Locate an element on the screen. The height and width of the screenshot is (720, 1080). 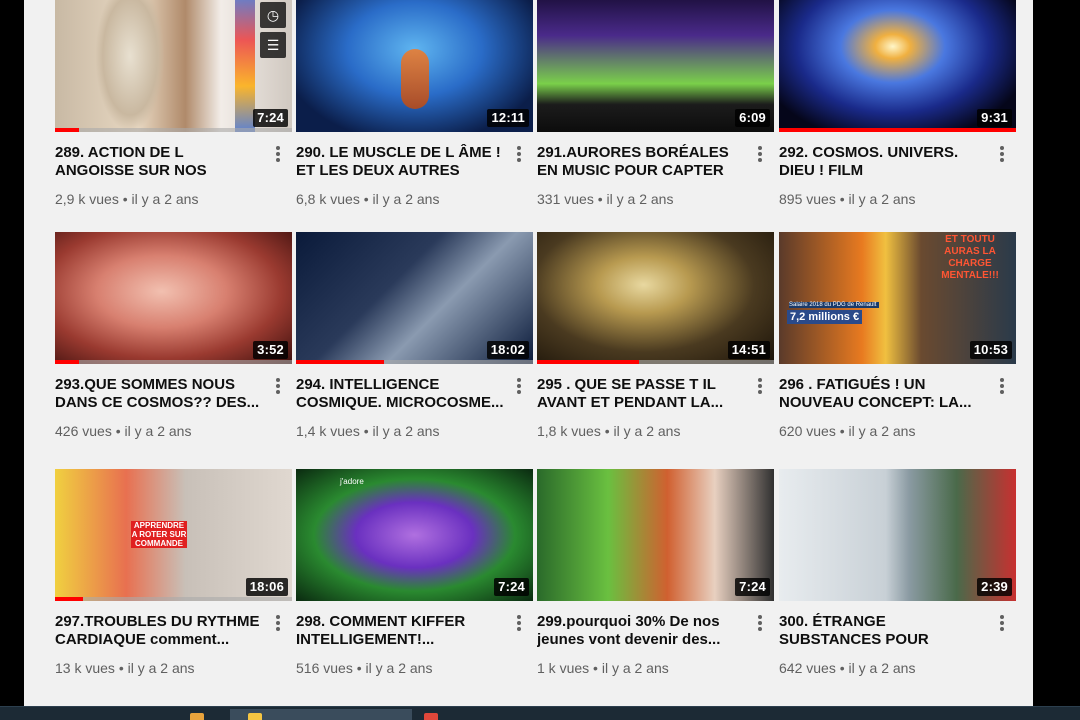
app-icon is located at coordinates (255, 716).